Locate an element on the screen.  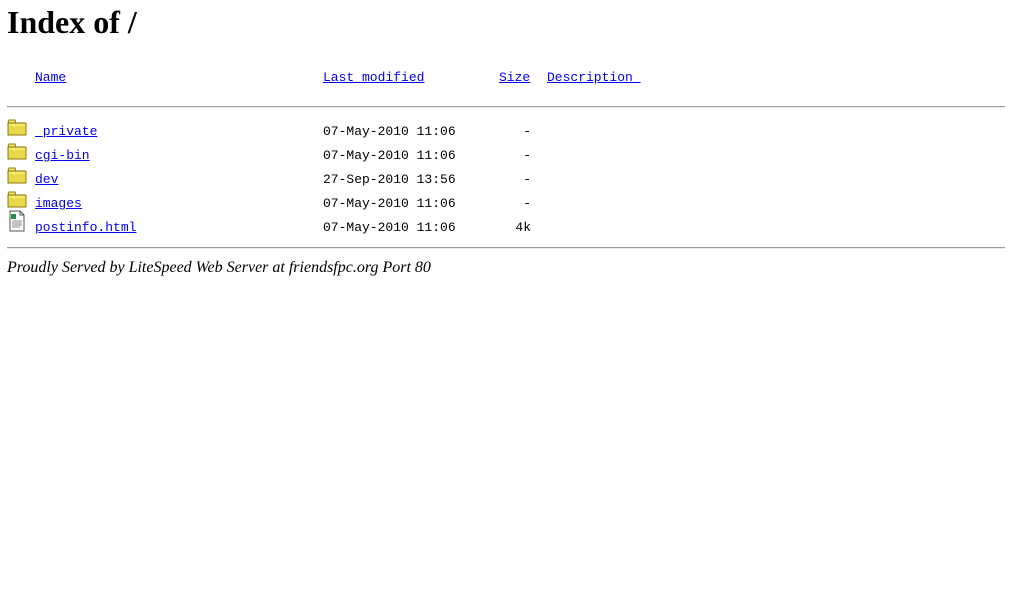
list-item: postinfo.html 07-May-2010 11:06 4k is located at coordinates (507, 225).